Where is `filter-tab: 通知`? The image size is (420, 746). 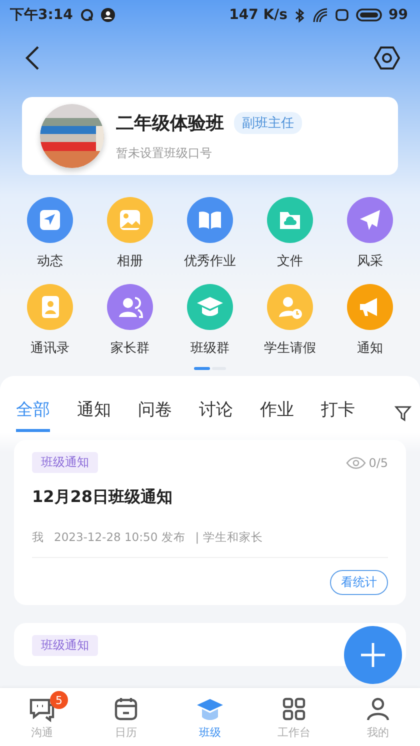
filter-tab: 通知 is located at coordinates (94, 413).